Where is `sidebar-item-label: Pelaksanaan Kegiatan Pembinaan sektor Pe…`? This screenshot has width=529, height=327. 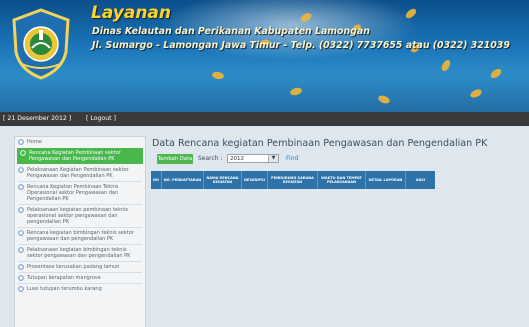
sidebar-item-label: Pelaksanaan Kegiatan Pembinaan sektor Pe… is located at coordinates (78, 173).